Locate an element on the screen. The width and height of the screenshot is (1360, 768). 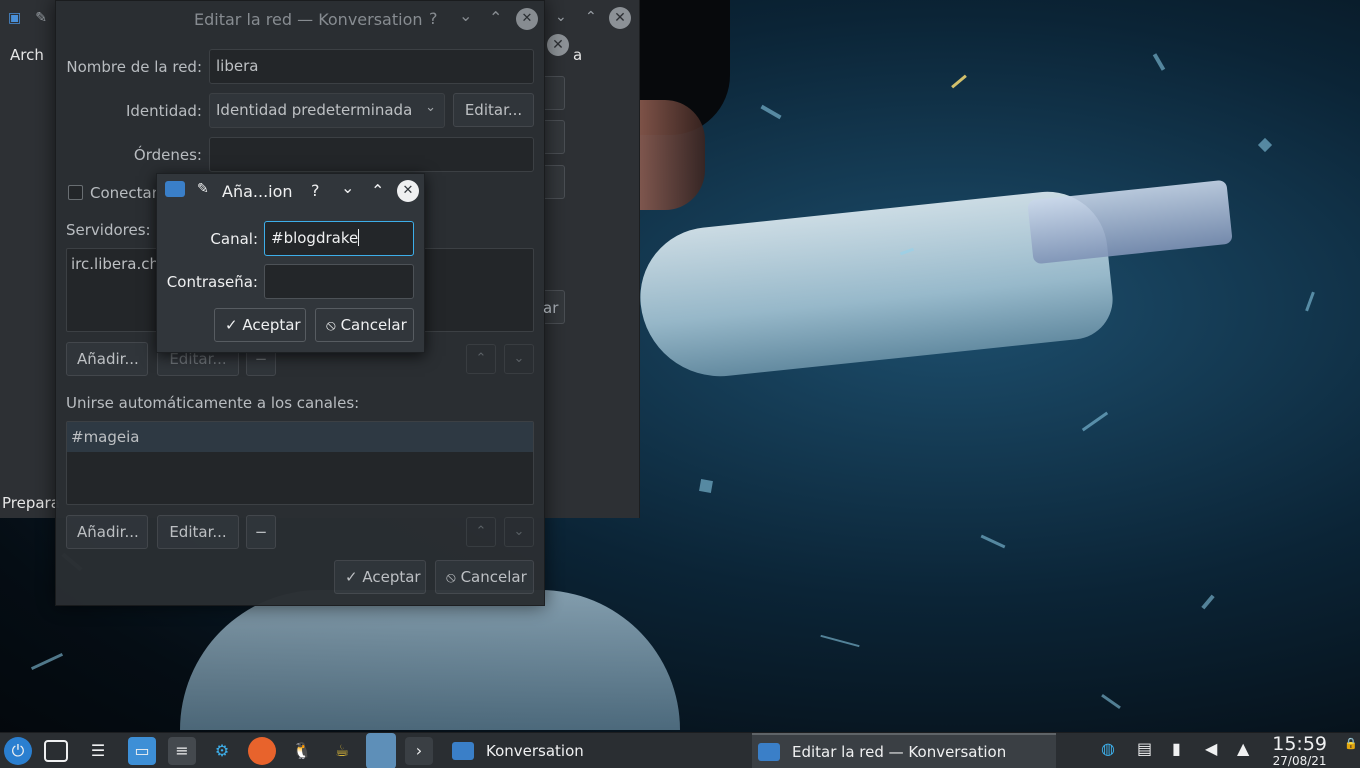
channel-value: #blogdrake is located at coordinates (315, 238).